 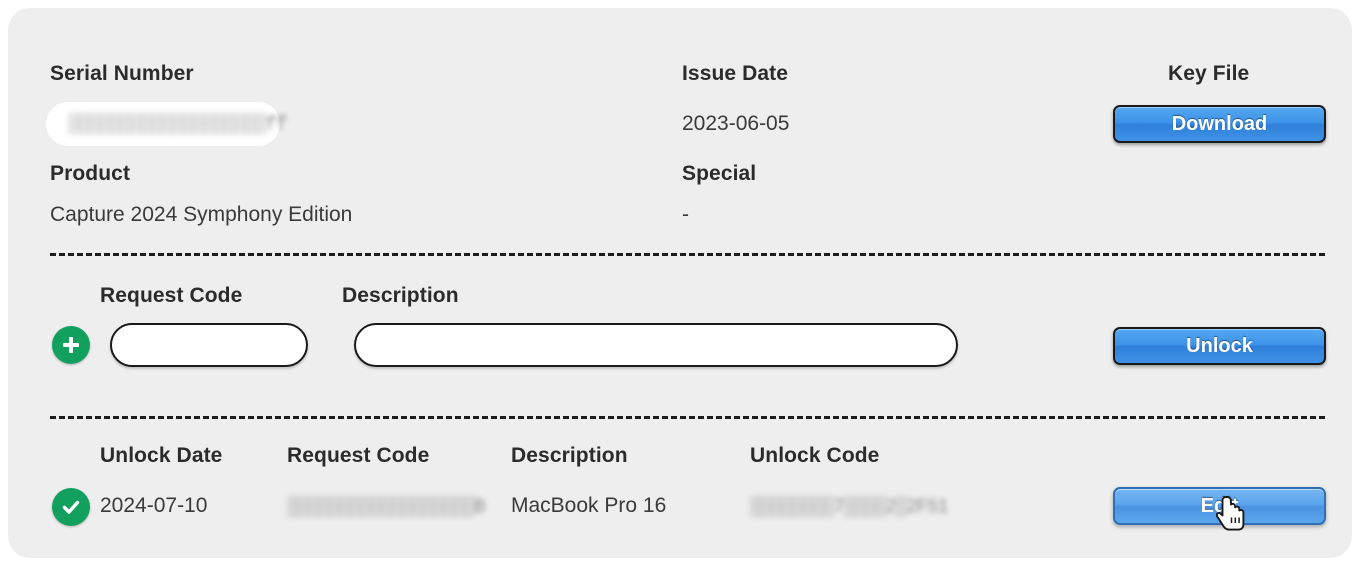 What do you see at coordinates (209, 345) in the screenshot?
I see `request-code-input` at bounding box center [209, 345].